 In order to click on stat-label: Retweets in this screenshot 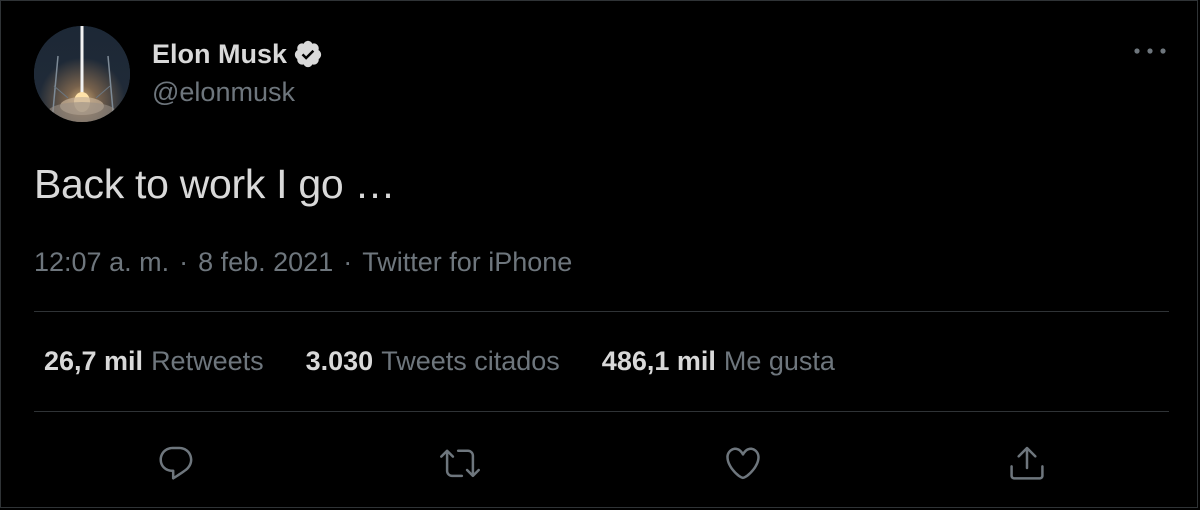, I will do `click(207, 361)`.